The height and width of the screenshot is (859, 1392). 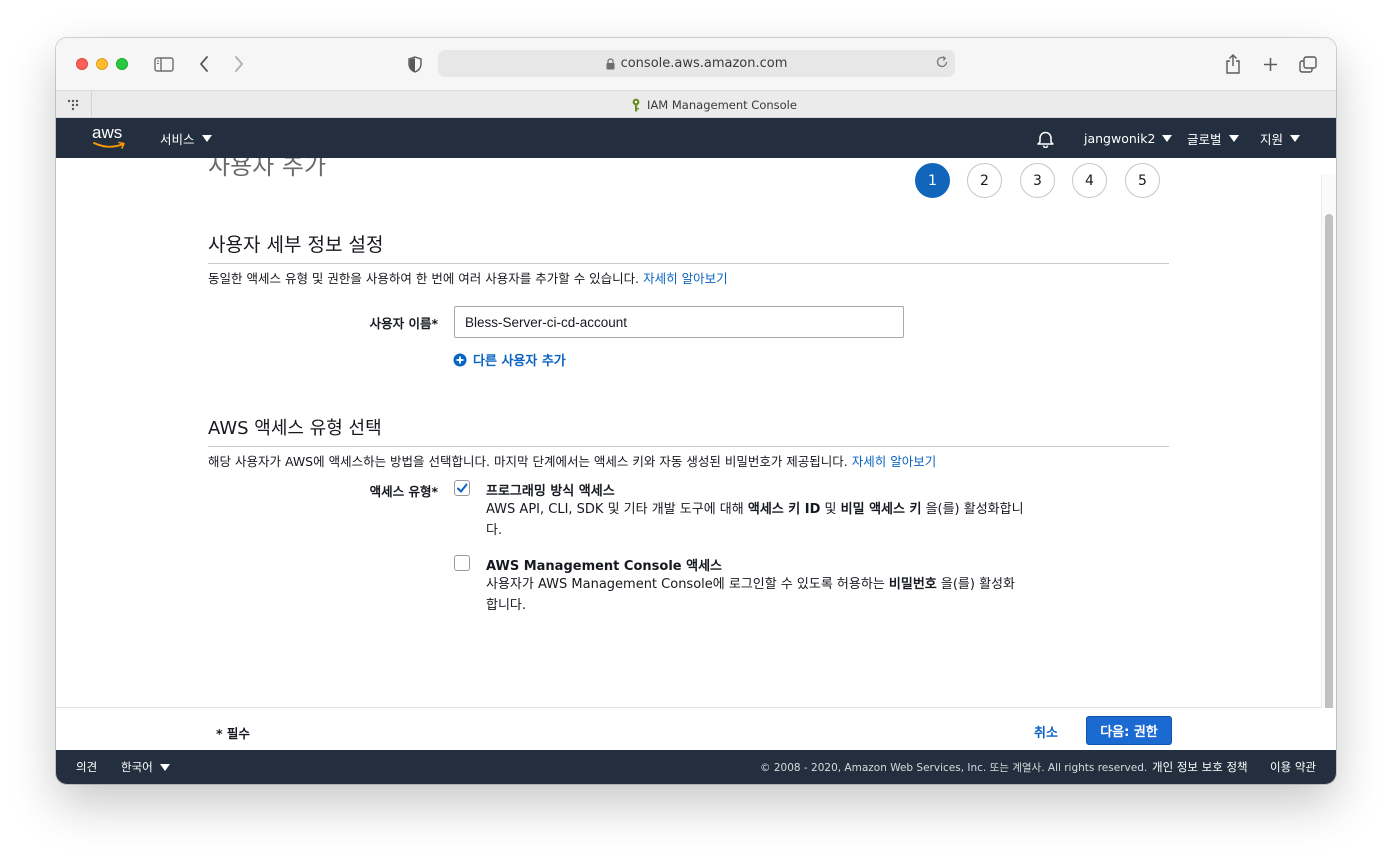 What do you see at coordinates (462, 563) in the screenshot?
I see `console-access-checkbox` at bounding box center [462, 563].